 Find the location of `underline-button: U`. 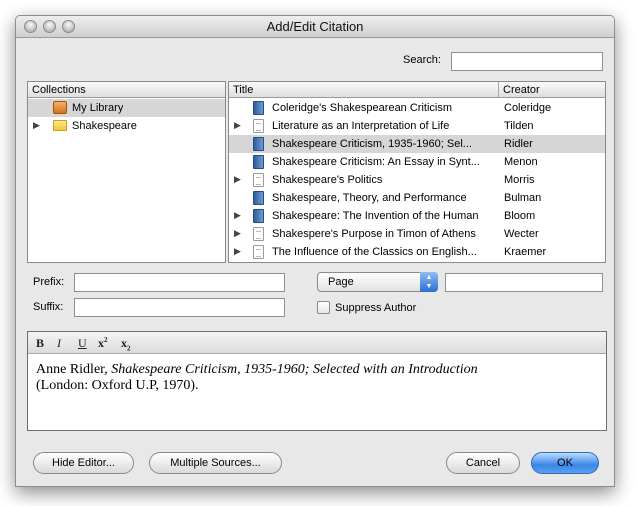

underline-button: U is located at coordinates (82, 343).